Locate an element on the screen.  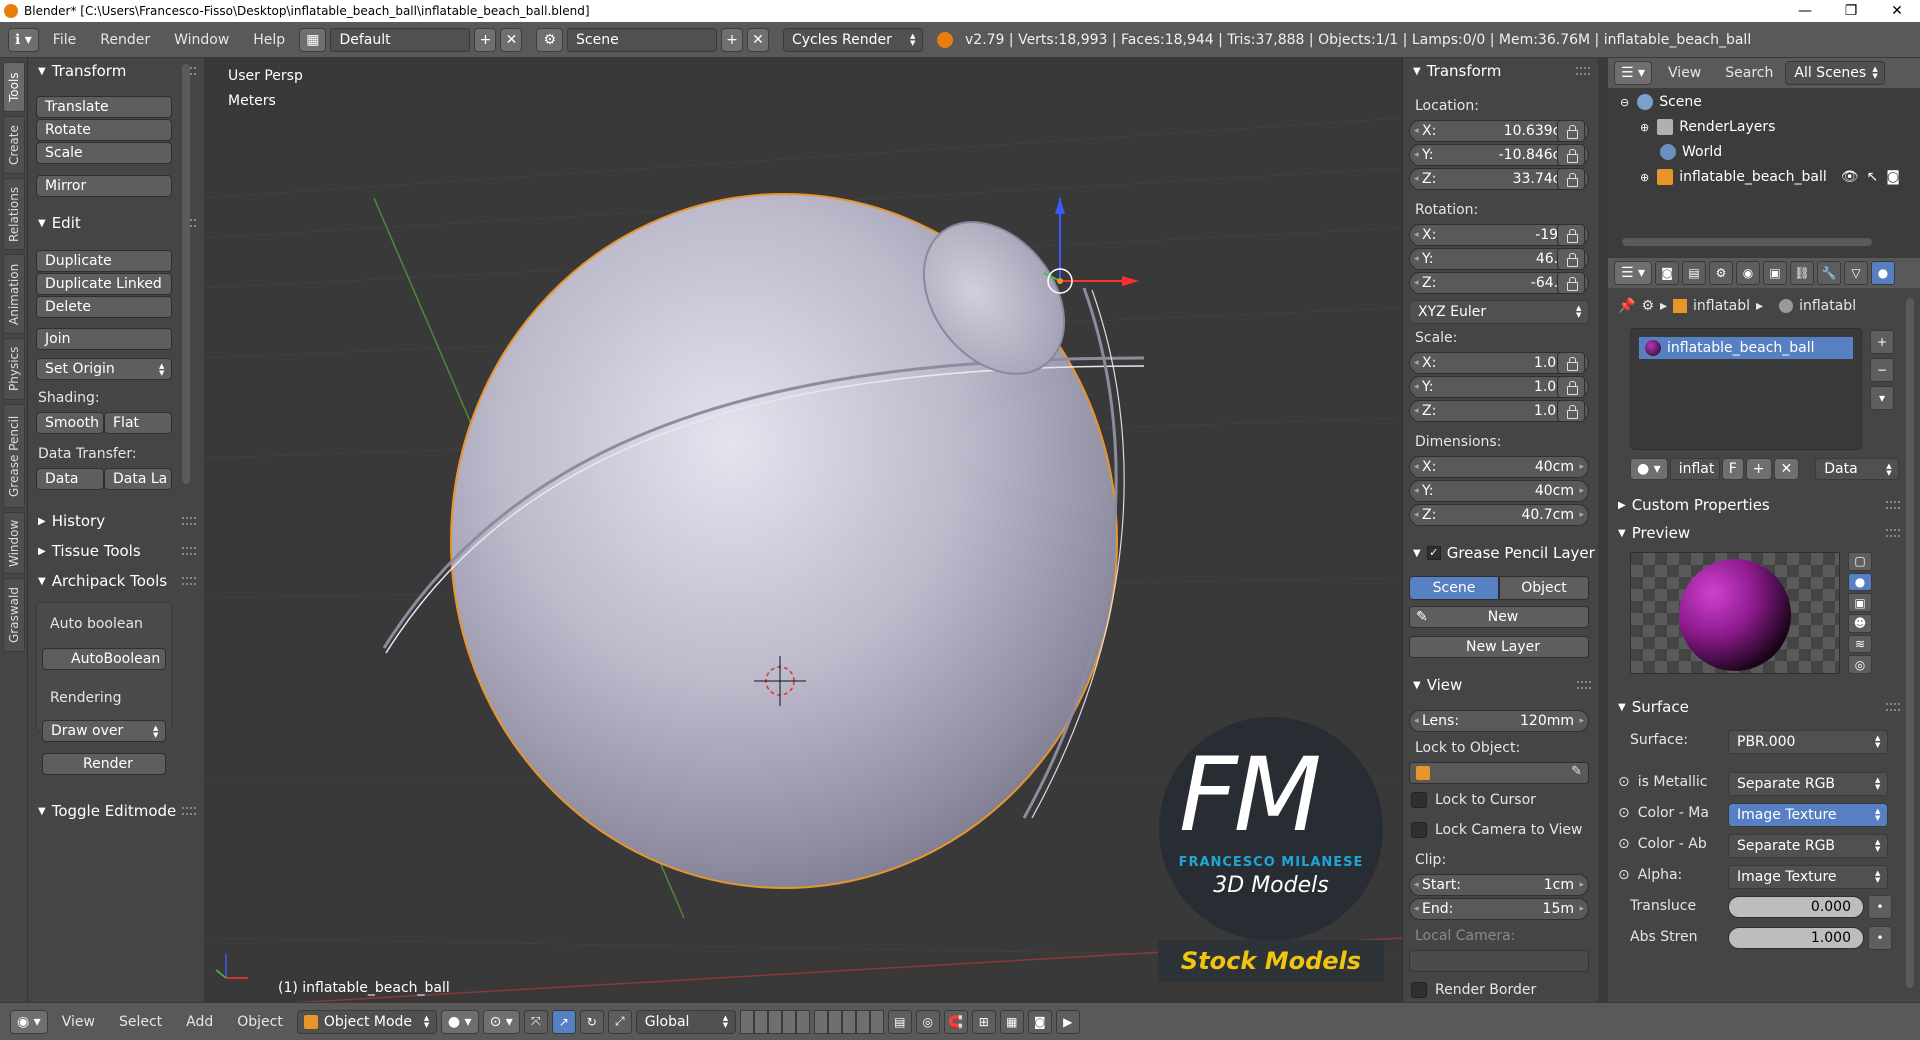
new-material-icon: + is located at coordinates (1758, 469).